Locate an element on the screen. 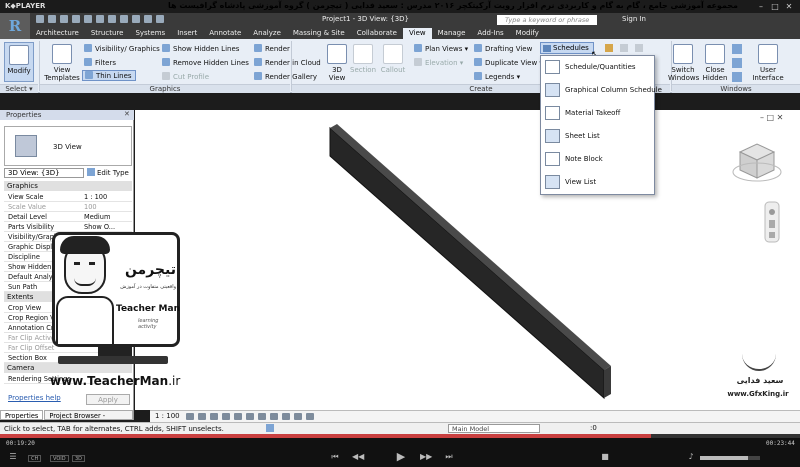 The image size is (800, 467). tab-collaborate: Collaborate is located at coordinates (377, 33).